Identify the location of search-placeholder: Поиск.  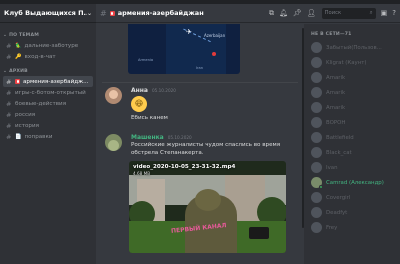
(333, 13).